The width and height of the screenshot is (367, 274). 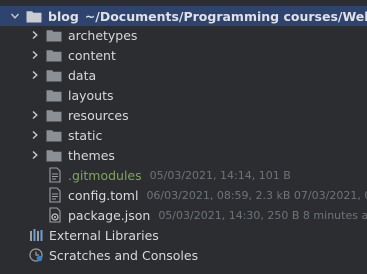 What do you see at coordinates (109, 215) in the screenshot?
I see `file-label: package.json` at bounding box center [109, 215].